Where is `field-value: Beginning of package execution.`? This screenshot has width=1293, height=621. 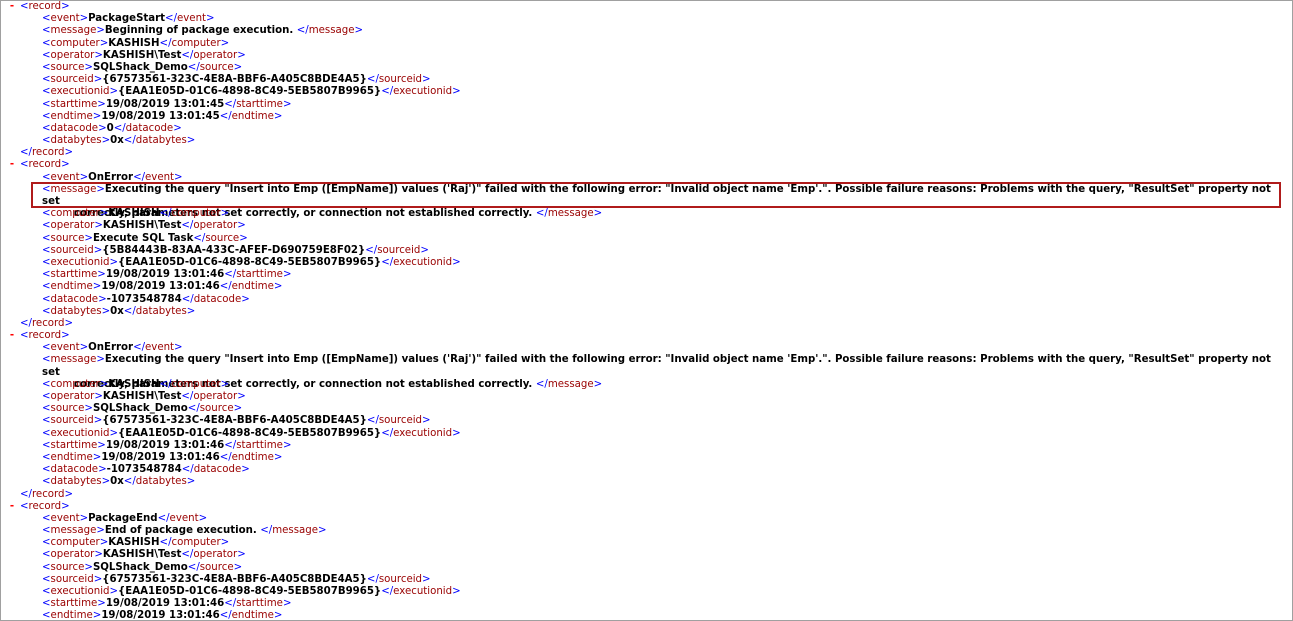
field-value: Beginning of package execution. is located at coordinates (200, 31).